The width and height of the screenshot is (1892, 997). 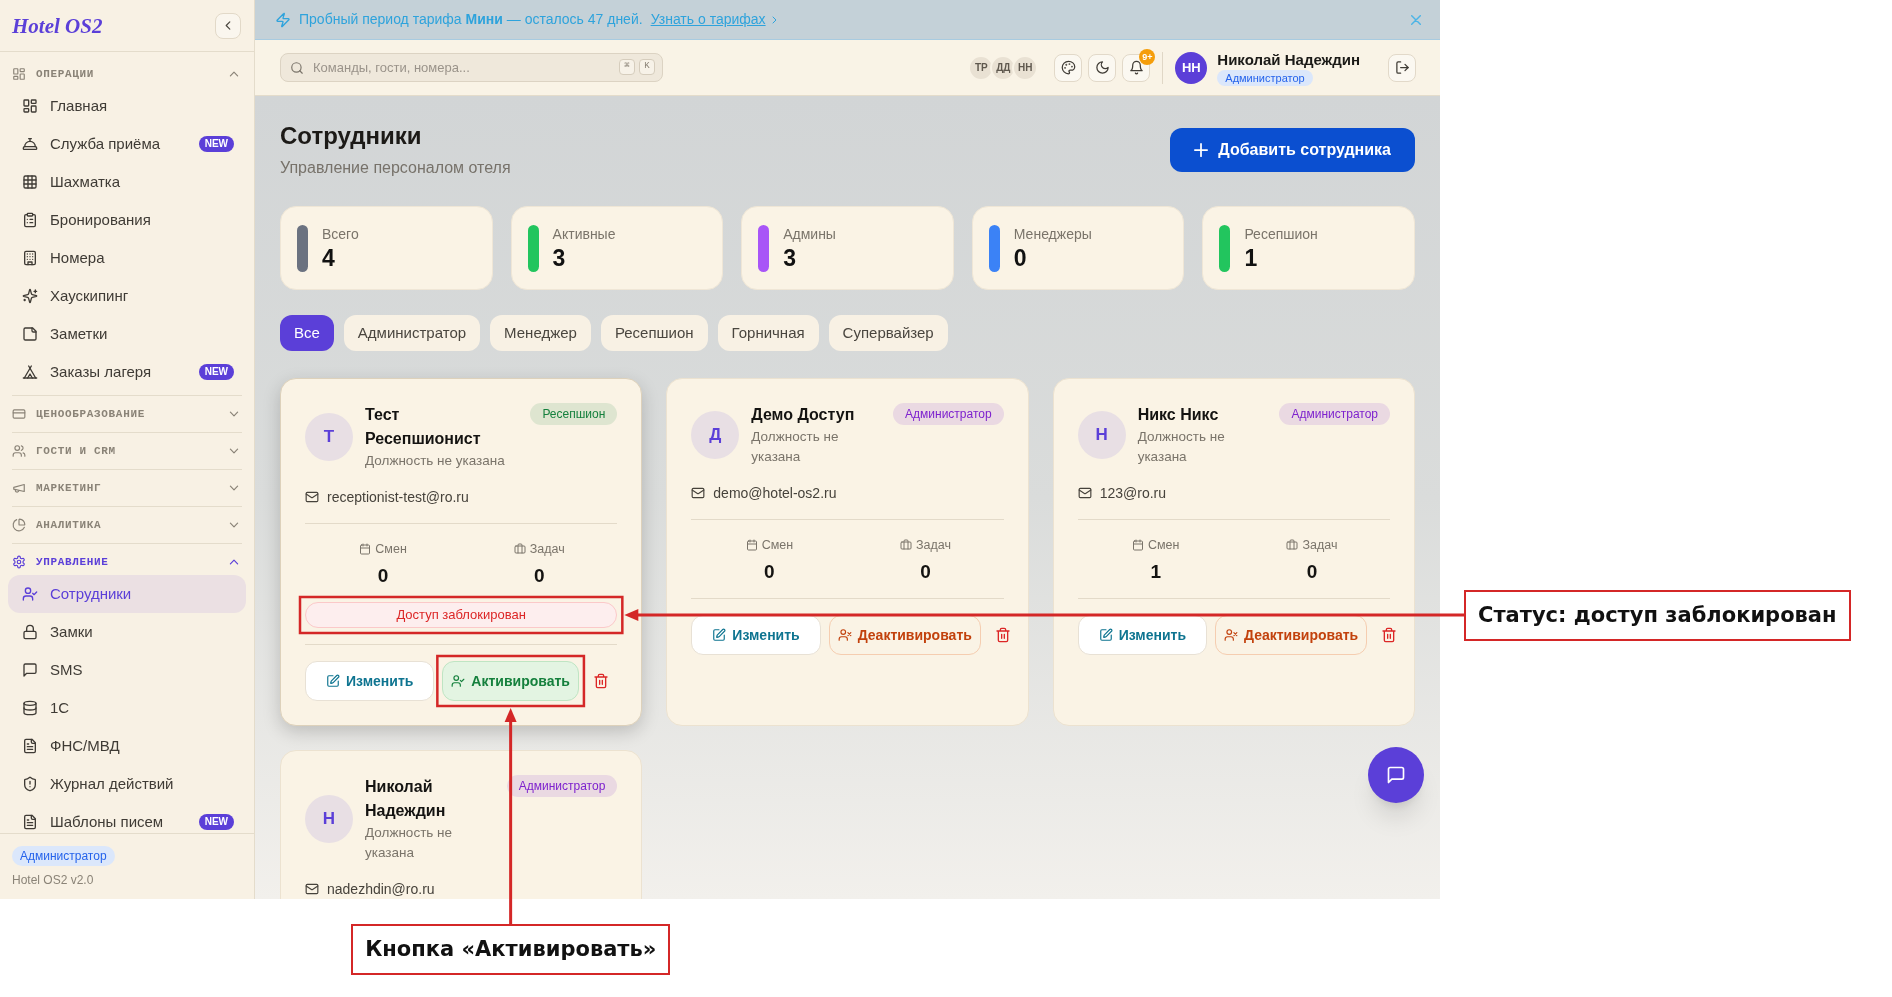 I want to click on dashboard-icon, so click(x=19, y=74).